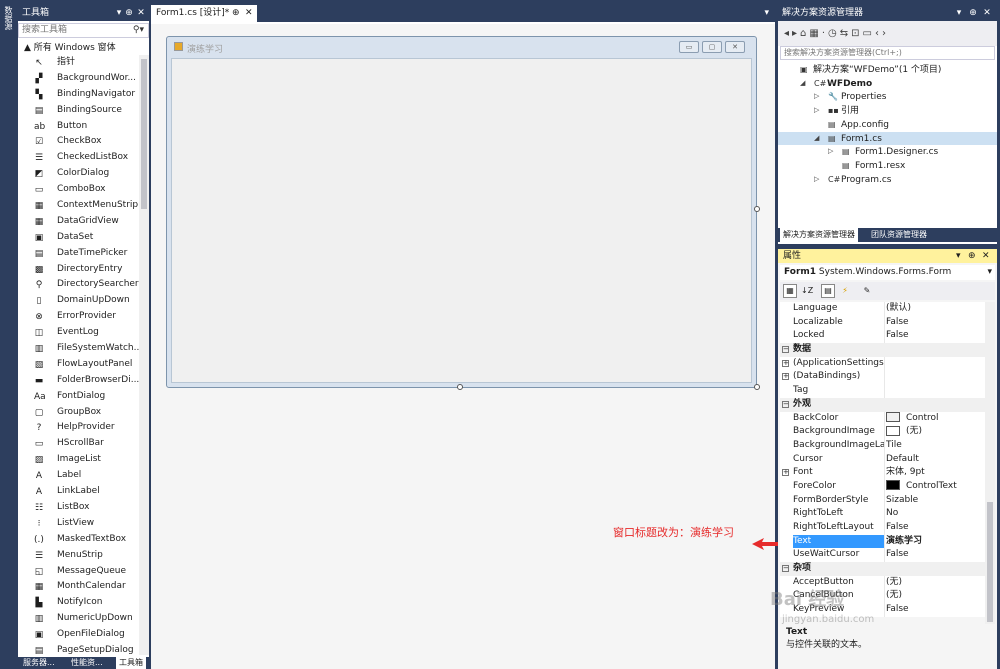  I want to click on resize-handle-bottom, so click(460, 387).